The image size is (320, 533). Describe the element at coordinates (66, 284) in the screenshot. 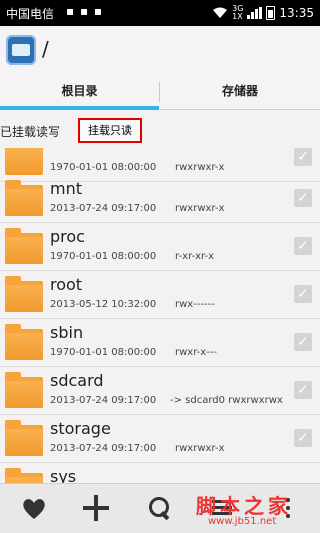

I see `file-name: root` at that location.